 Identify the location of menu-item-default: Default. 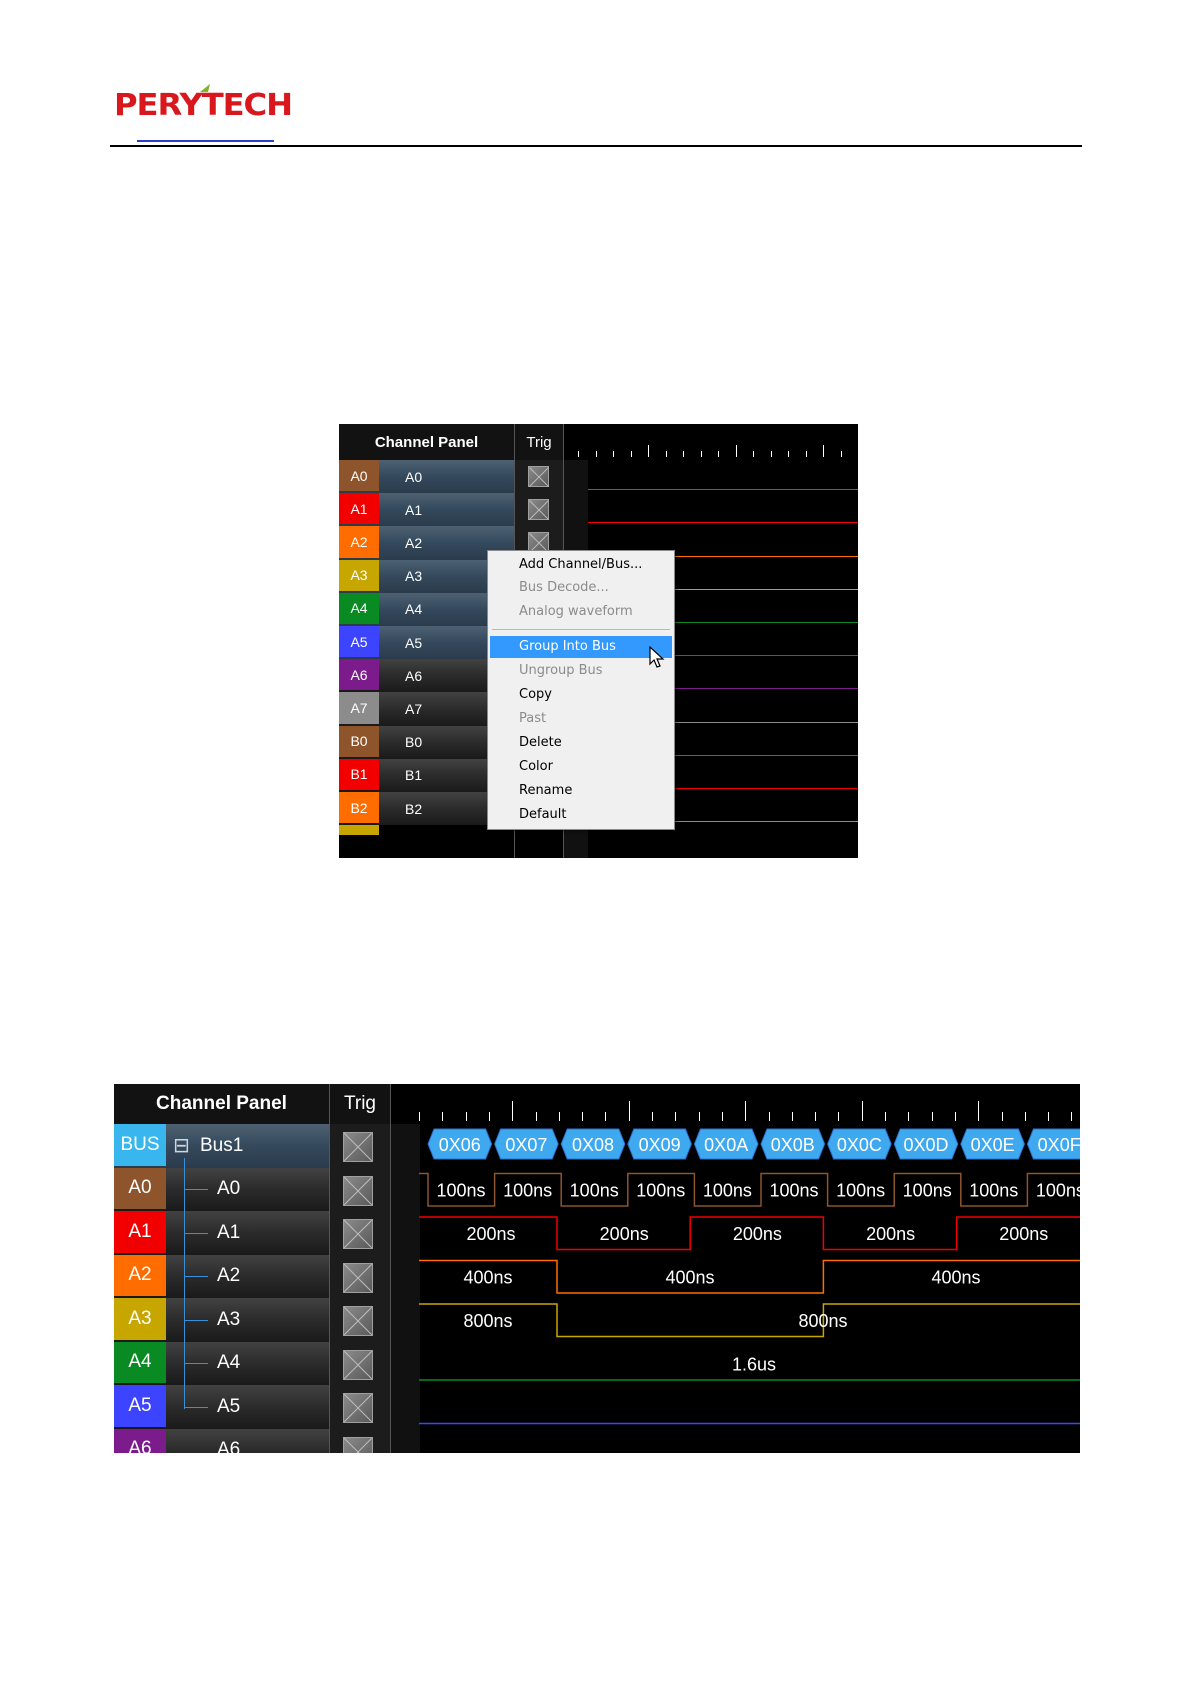
(581, 814).